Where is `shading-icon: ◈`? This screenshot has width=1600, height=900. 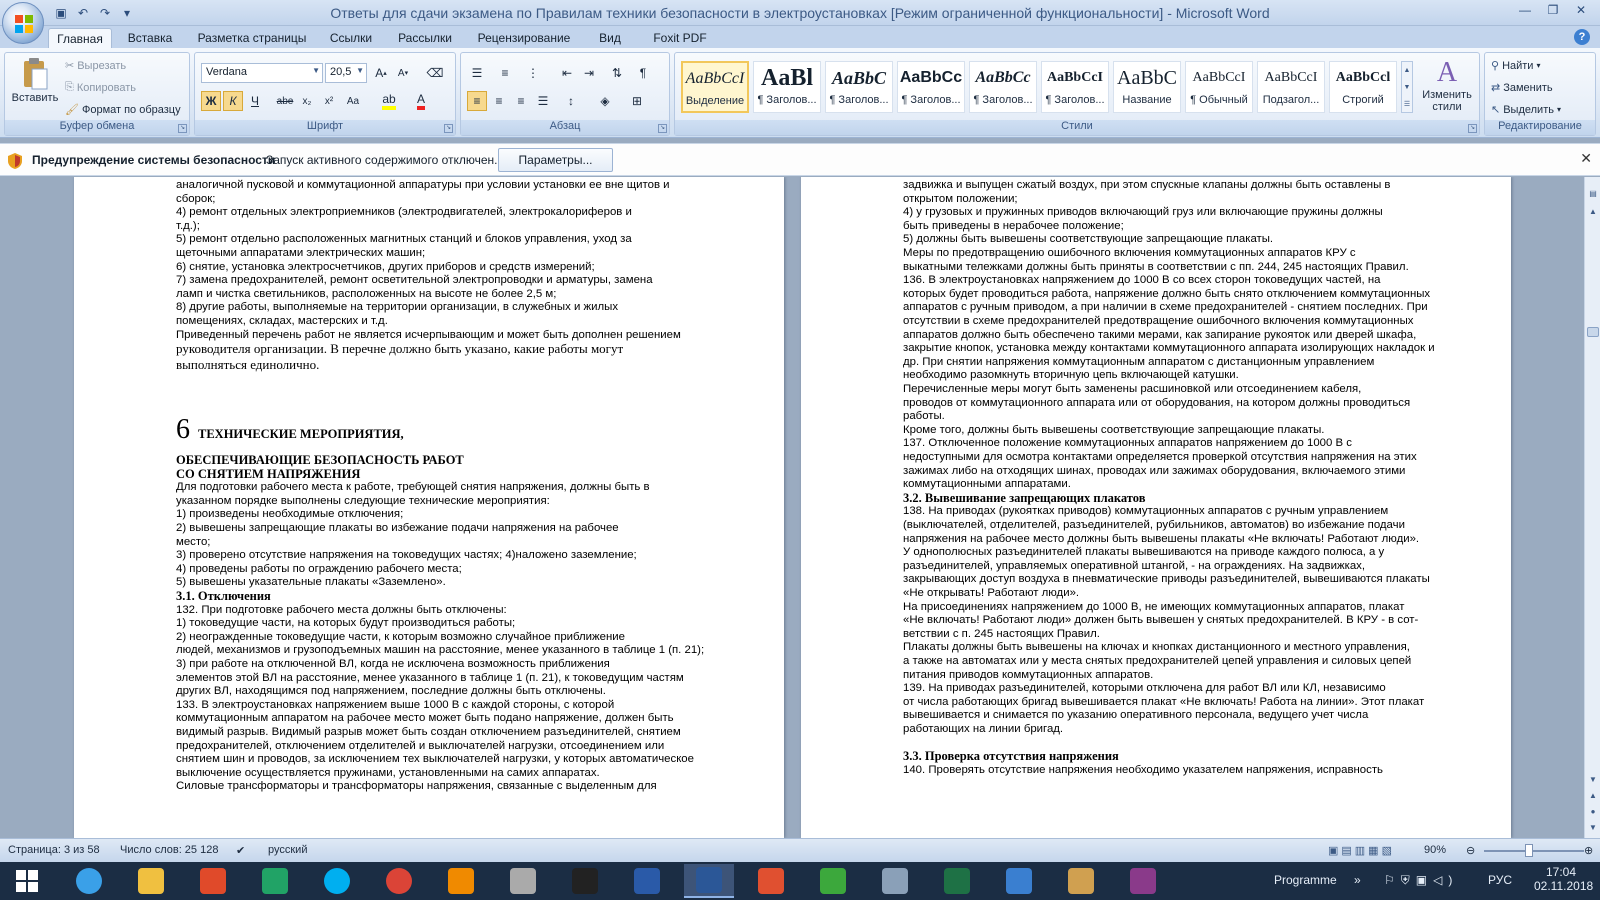
shading-icon: ◈ is located at coordinates (605, 101).